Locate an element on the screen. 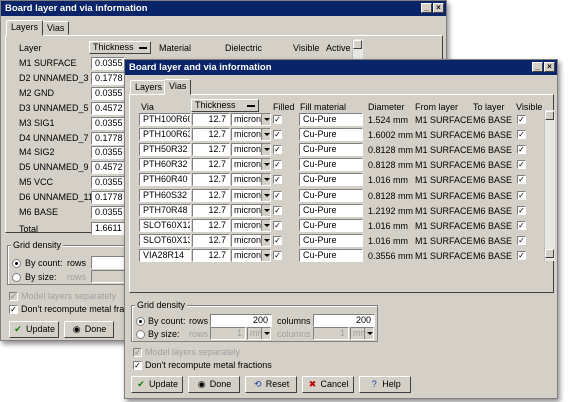 This screenshot has height=402, width=568. back-tab-layers: Layers is located at coordinates (25, 28).